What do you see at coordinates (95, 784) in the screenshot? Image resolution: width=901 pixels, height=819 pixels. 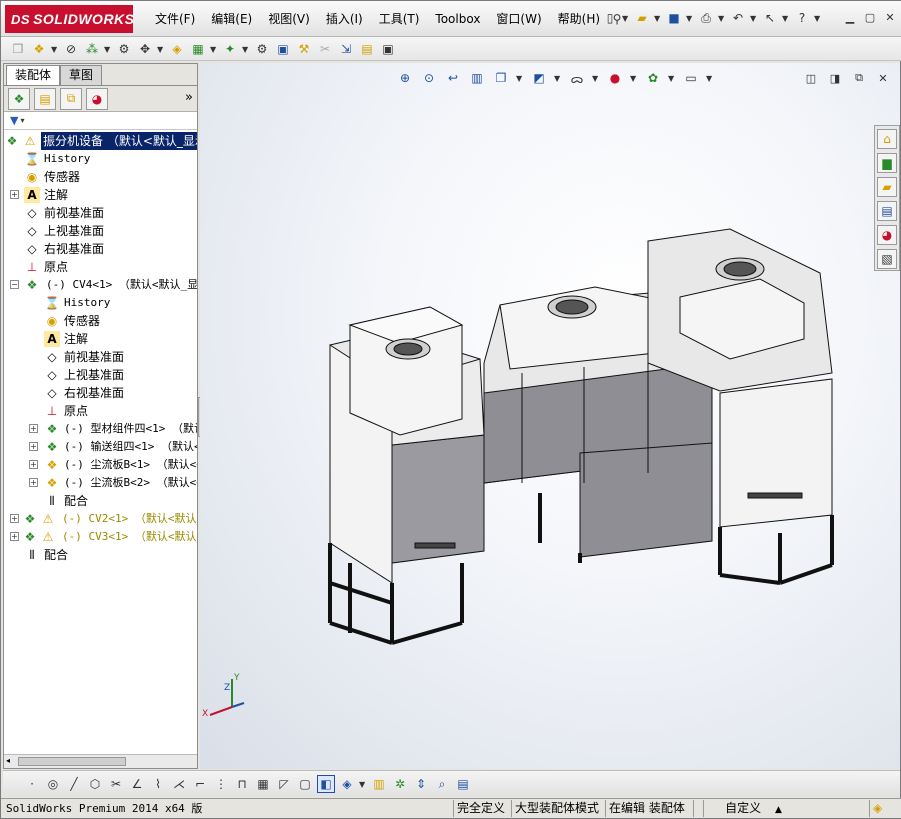 I see `polygon-icon: ⬡` at bounding box center [95, 784].